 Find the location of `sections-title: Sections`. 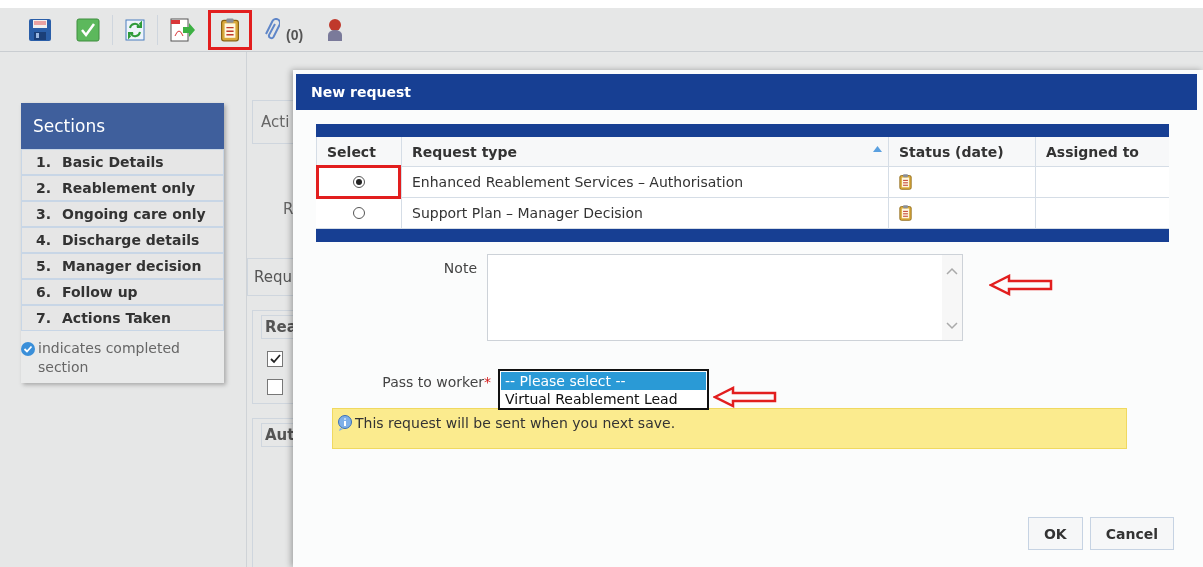

sections-title: Sections is located at coordinates (69, 126).